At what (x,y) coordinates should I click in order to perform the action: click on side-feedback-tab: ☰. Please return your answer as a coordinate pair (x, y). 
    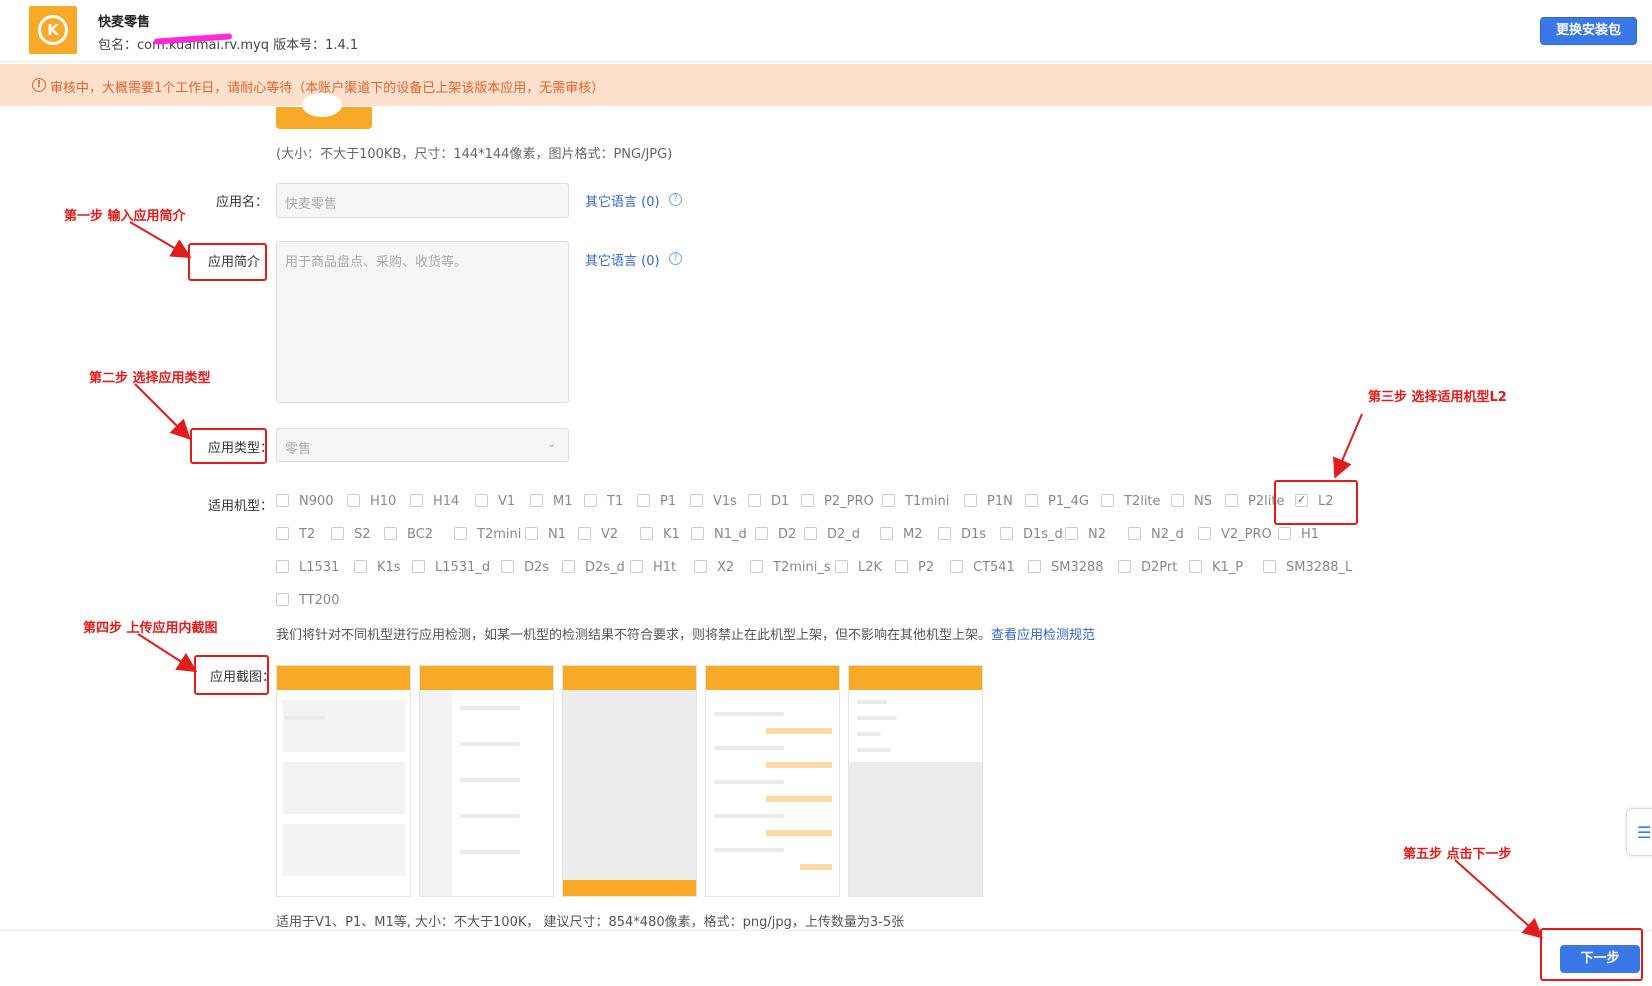
    Looking at the image, I should click on (1639, 832).